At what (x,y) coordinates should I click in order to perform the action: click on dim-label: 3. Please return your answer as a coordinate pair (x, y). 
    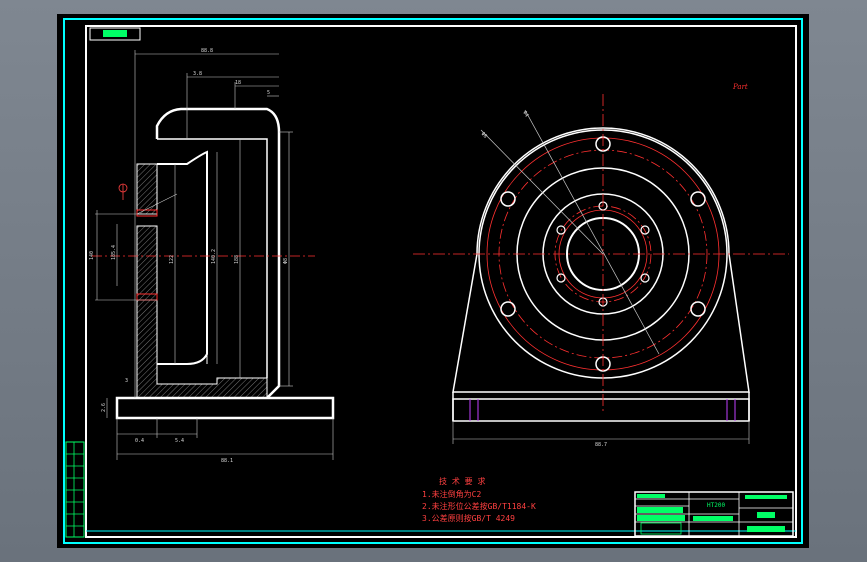
    Looking at the image, I should click on (126, 381).